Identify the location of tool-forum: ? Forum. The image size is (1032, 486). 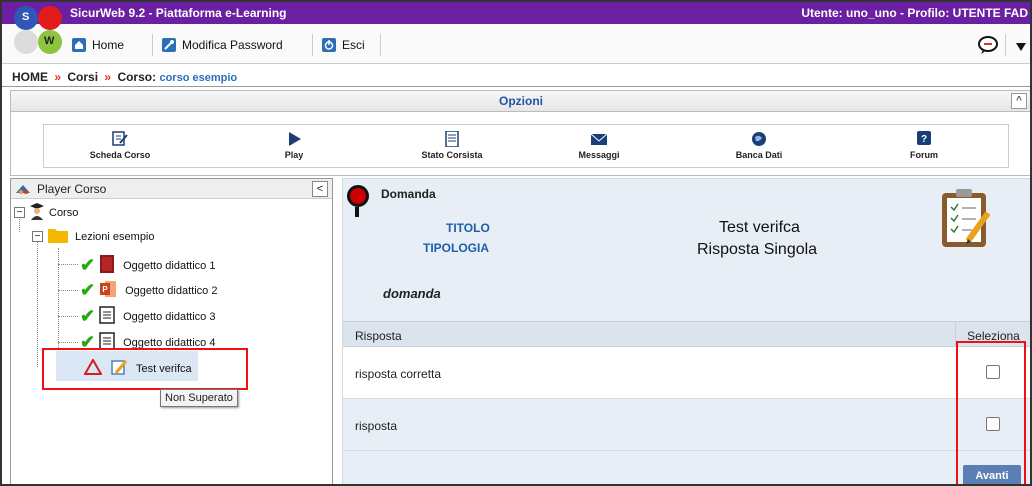
(924, 145).